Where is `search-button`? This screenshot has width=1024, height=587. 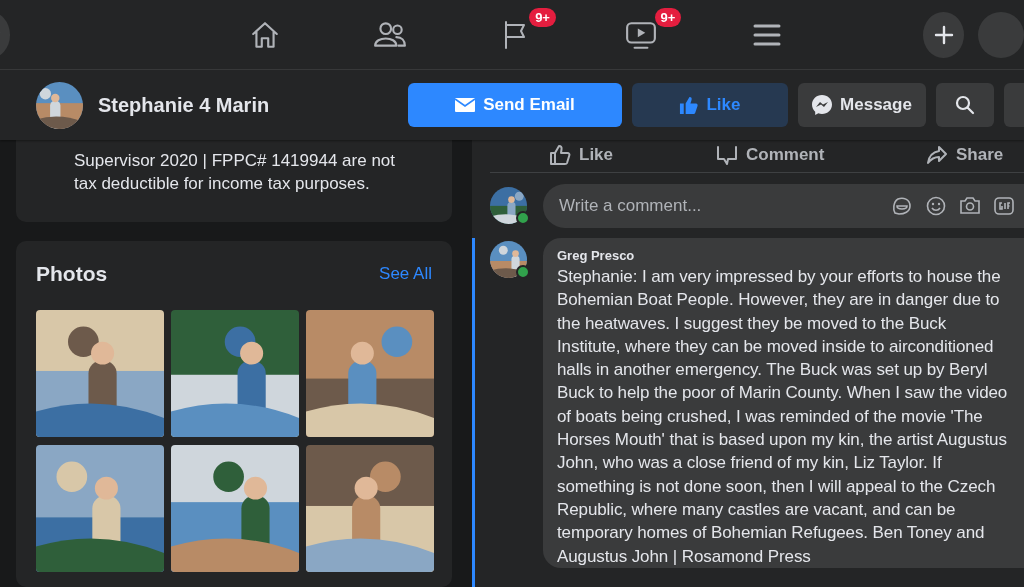
search-button is located at coordinates (965, 105).